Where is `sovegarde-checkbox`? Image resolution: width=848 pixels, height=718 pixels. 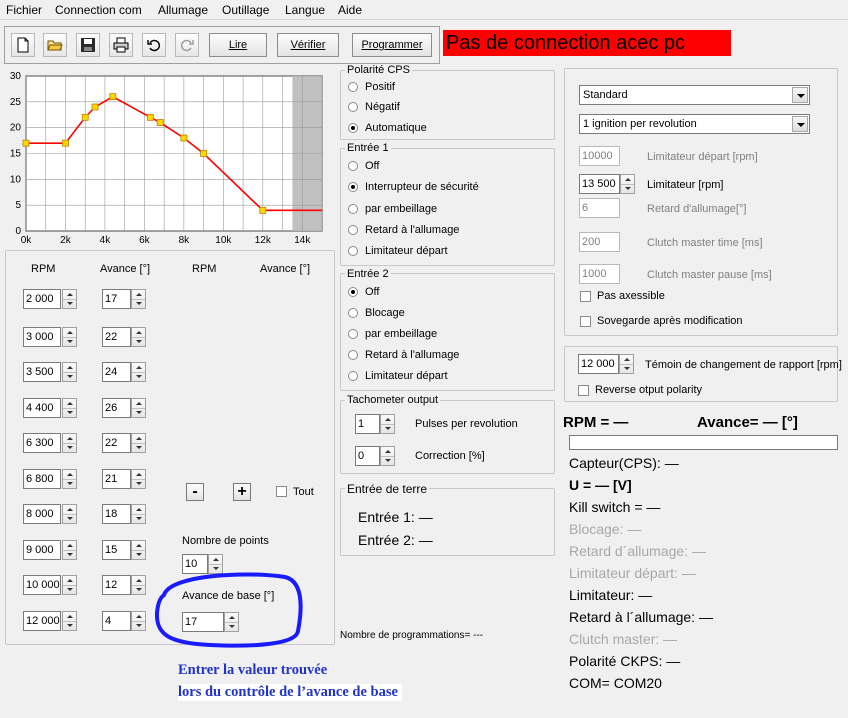 sovegarde-checkbox is located at coordinates (585, 321).